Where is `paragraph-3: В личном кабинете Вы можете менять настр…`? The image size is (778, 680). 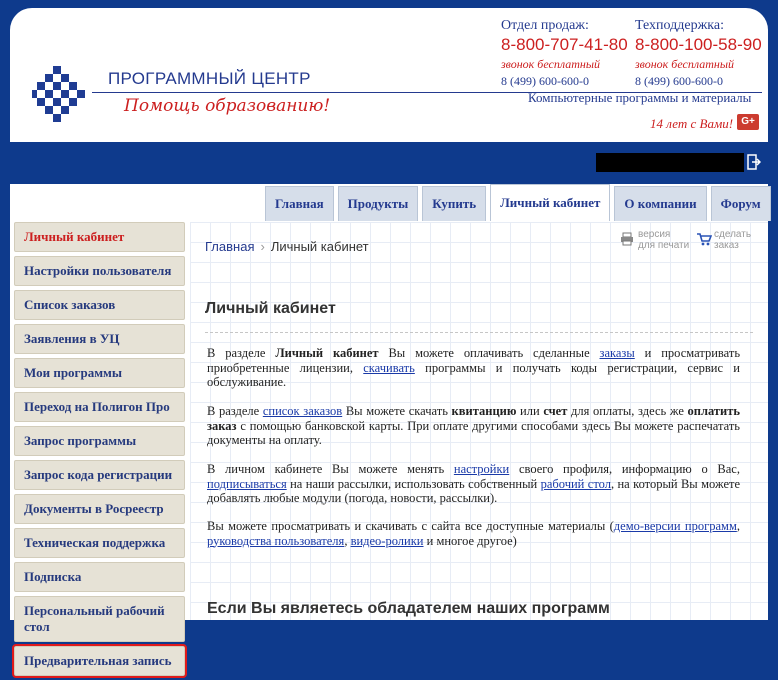 paragraph-3: В личном кабинете Вы можете менять настр… is located at coordinates (474, 483).